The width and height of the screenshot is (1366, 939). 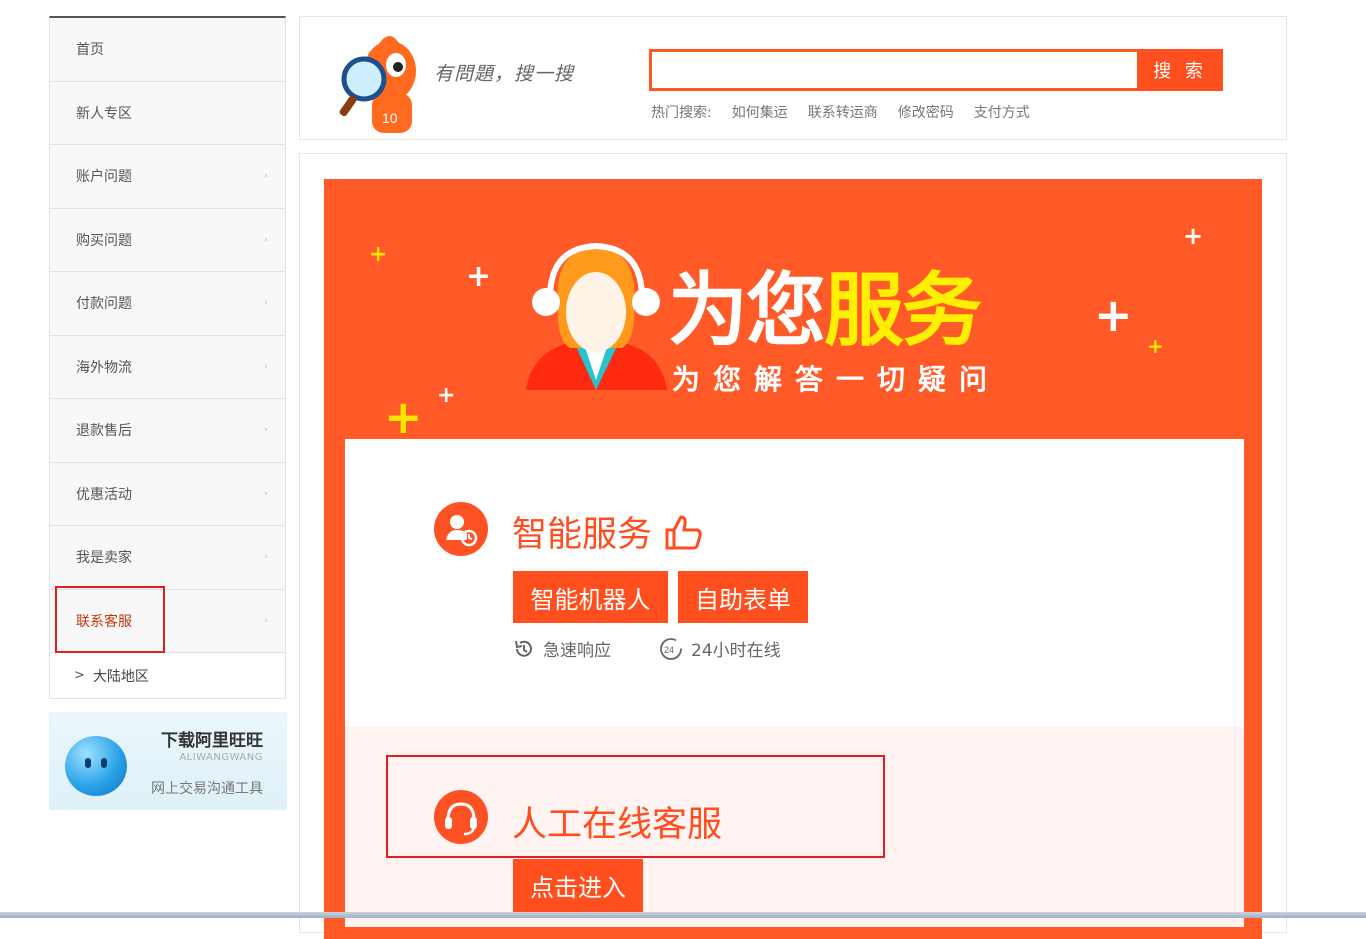 What do you see at coordinates (683, 532) in the screenshot?
I see `thumbs-up-icon` at bounding box center [683, 532].